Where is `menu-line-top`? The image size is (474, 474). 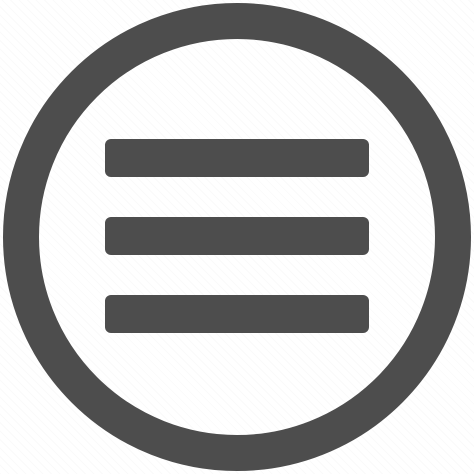
menu-line-top is located at coordinates (237, 158).